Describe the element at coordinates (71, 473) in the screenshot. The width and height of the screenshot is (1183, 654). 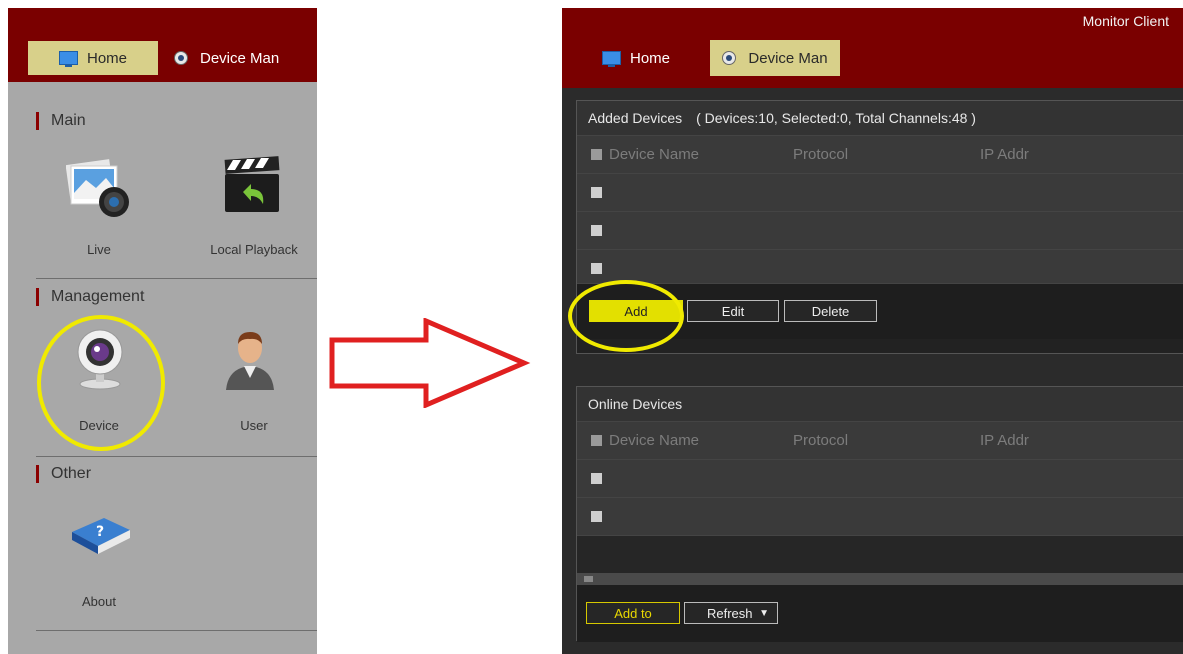
I see `section-other-label: Other` at that location.